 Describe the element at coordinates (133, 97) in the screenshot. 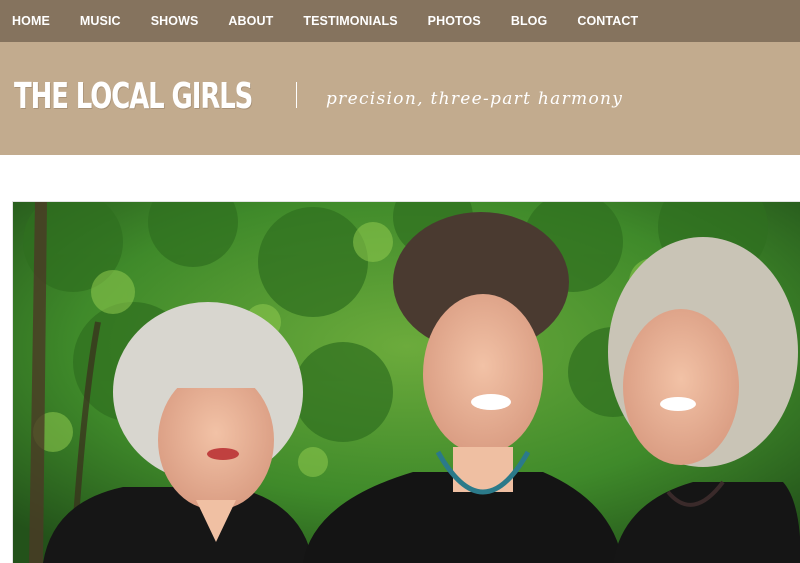

I see `site-title: THE LOCAL GIRLS` at that location.